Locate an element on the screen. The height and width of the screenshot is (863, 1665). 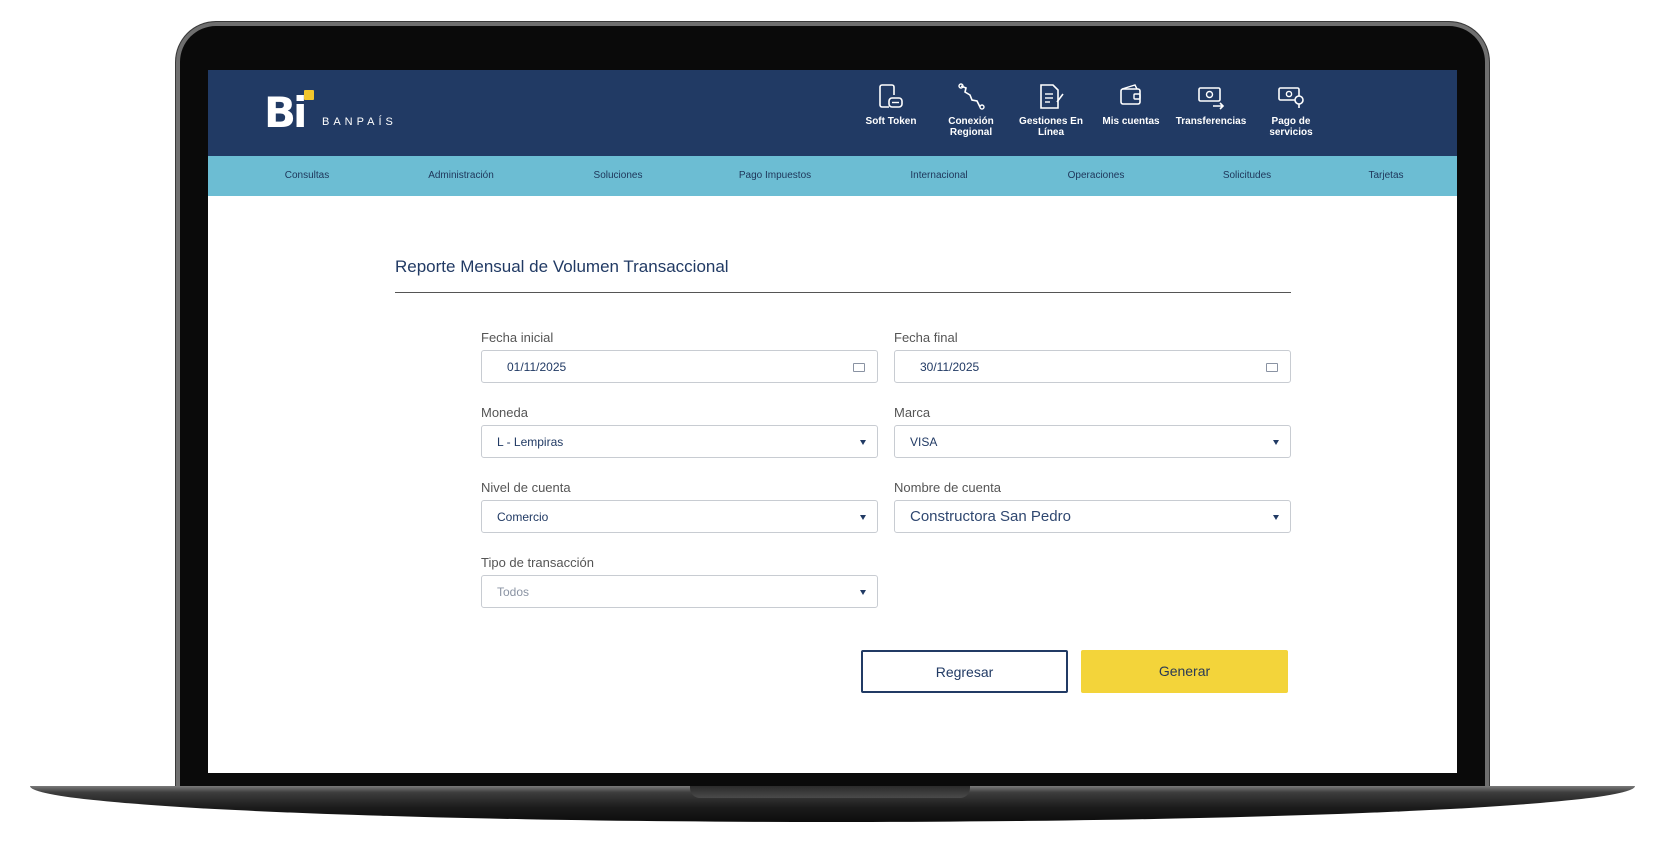
quick-label: Transferencias is located at coordinates (1211, 121).